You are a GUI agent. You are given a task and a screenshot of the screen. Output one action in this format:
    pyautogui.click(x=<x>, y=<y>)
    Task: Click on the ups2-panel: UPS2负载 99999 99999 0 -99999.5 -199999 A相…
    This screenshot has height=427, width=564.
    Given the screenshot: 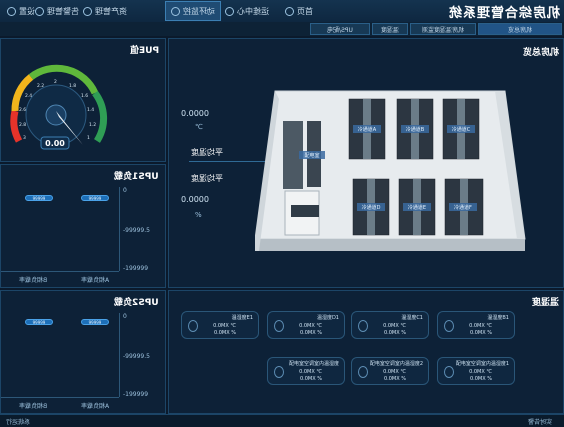 What is the action you would take?
    pyautogui.click(x=83, y=352)
    